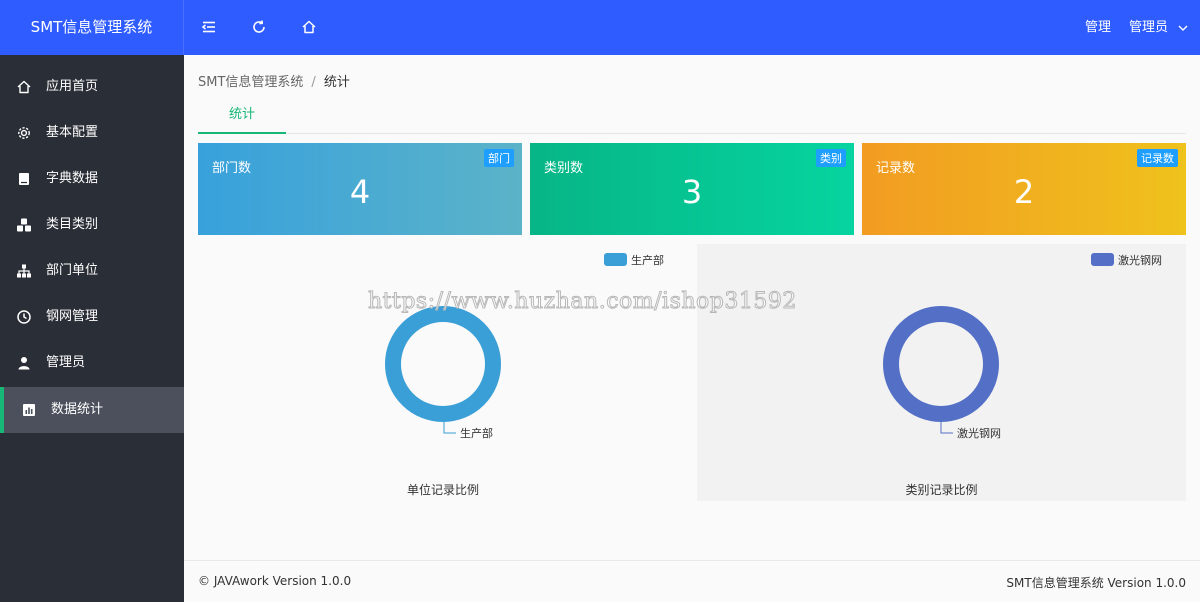 The height and width of the screenshot is (602, 1200). Describe the element at coordinates (360, 192) in the screenshot. I see `stat-card-value: 4` at that location.